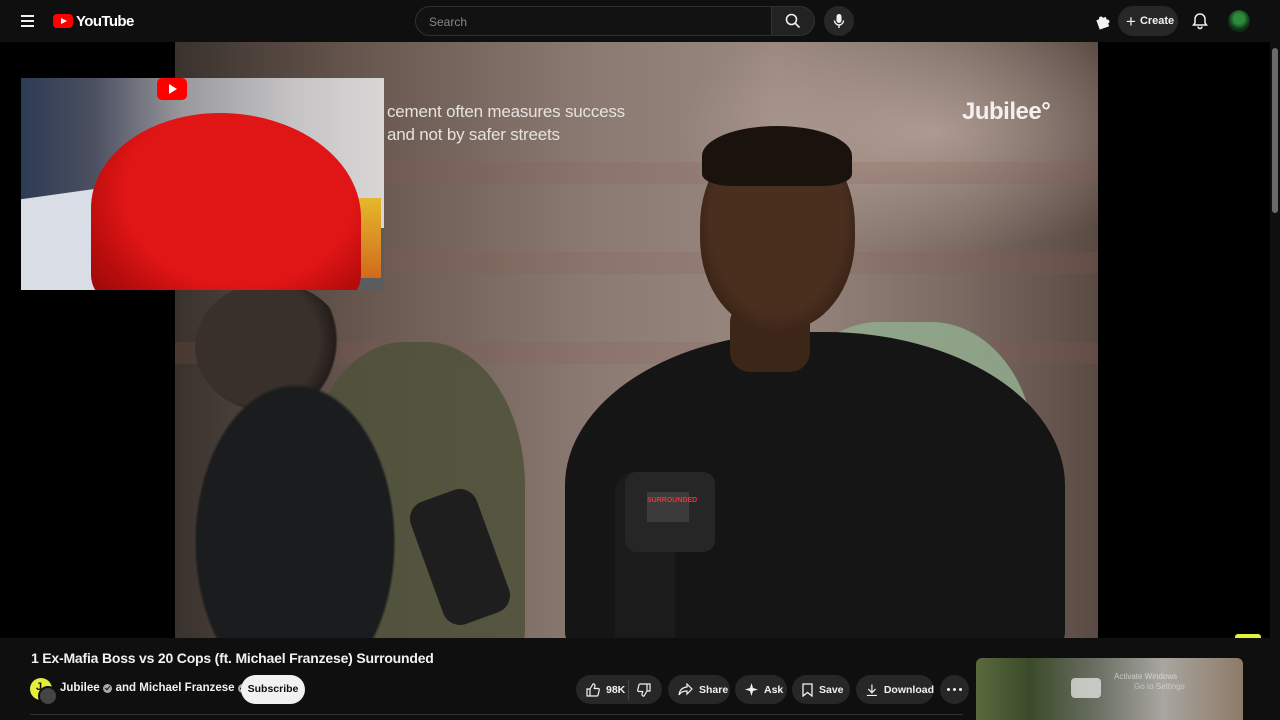  I want to click on guest-hair, so click(777, 156).